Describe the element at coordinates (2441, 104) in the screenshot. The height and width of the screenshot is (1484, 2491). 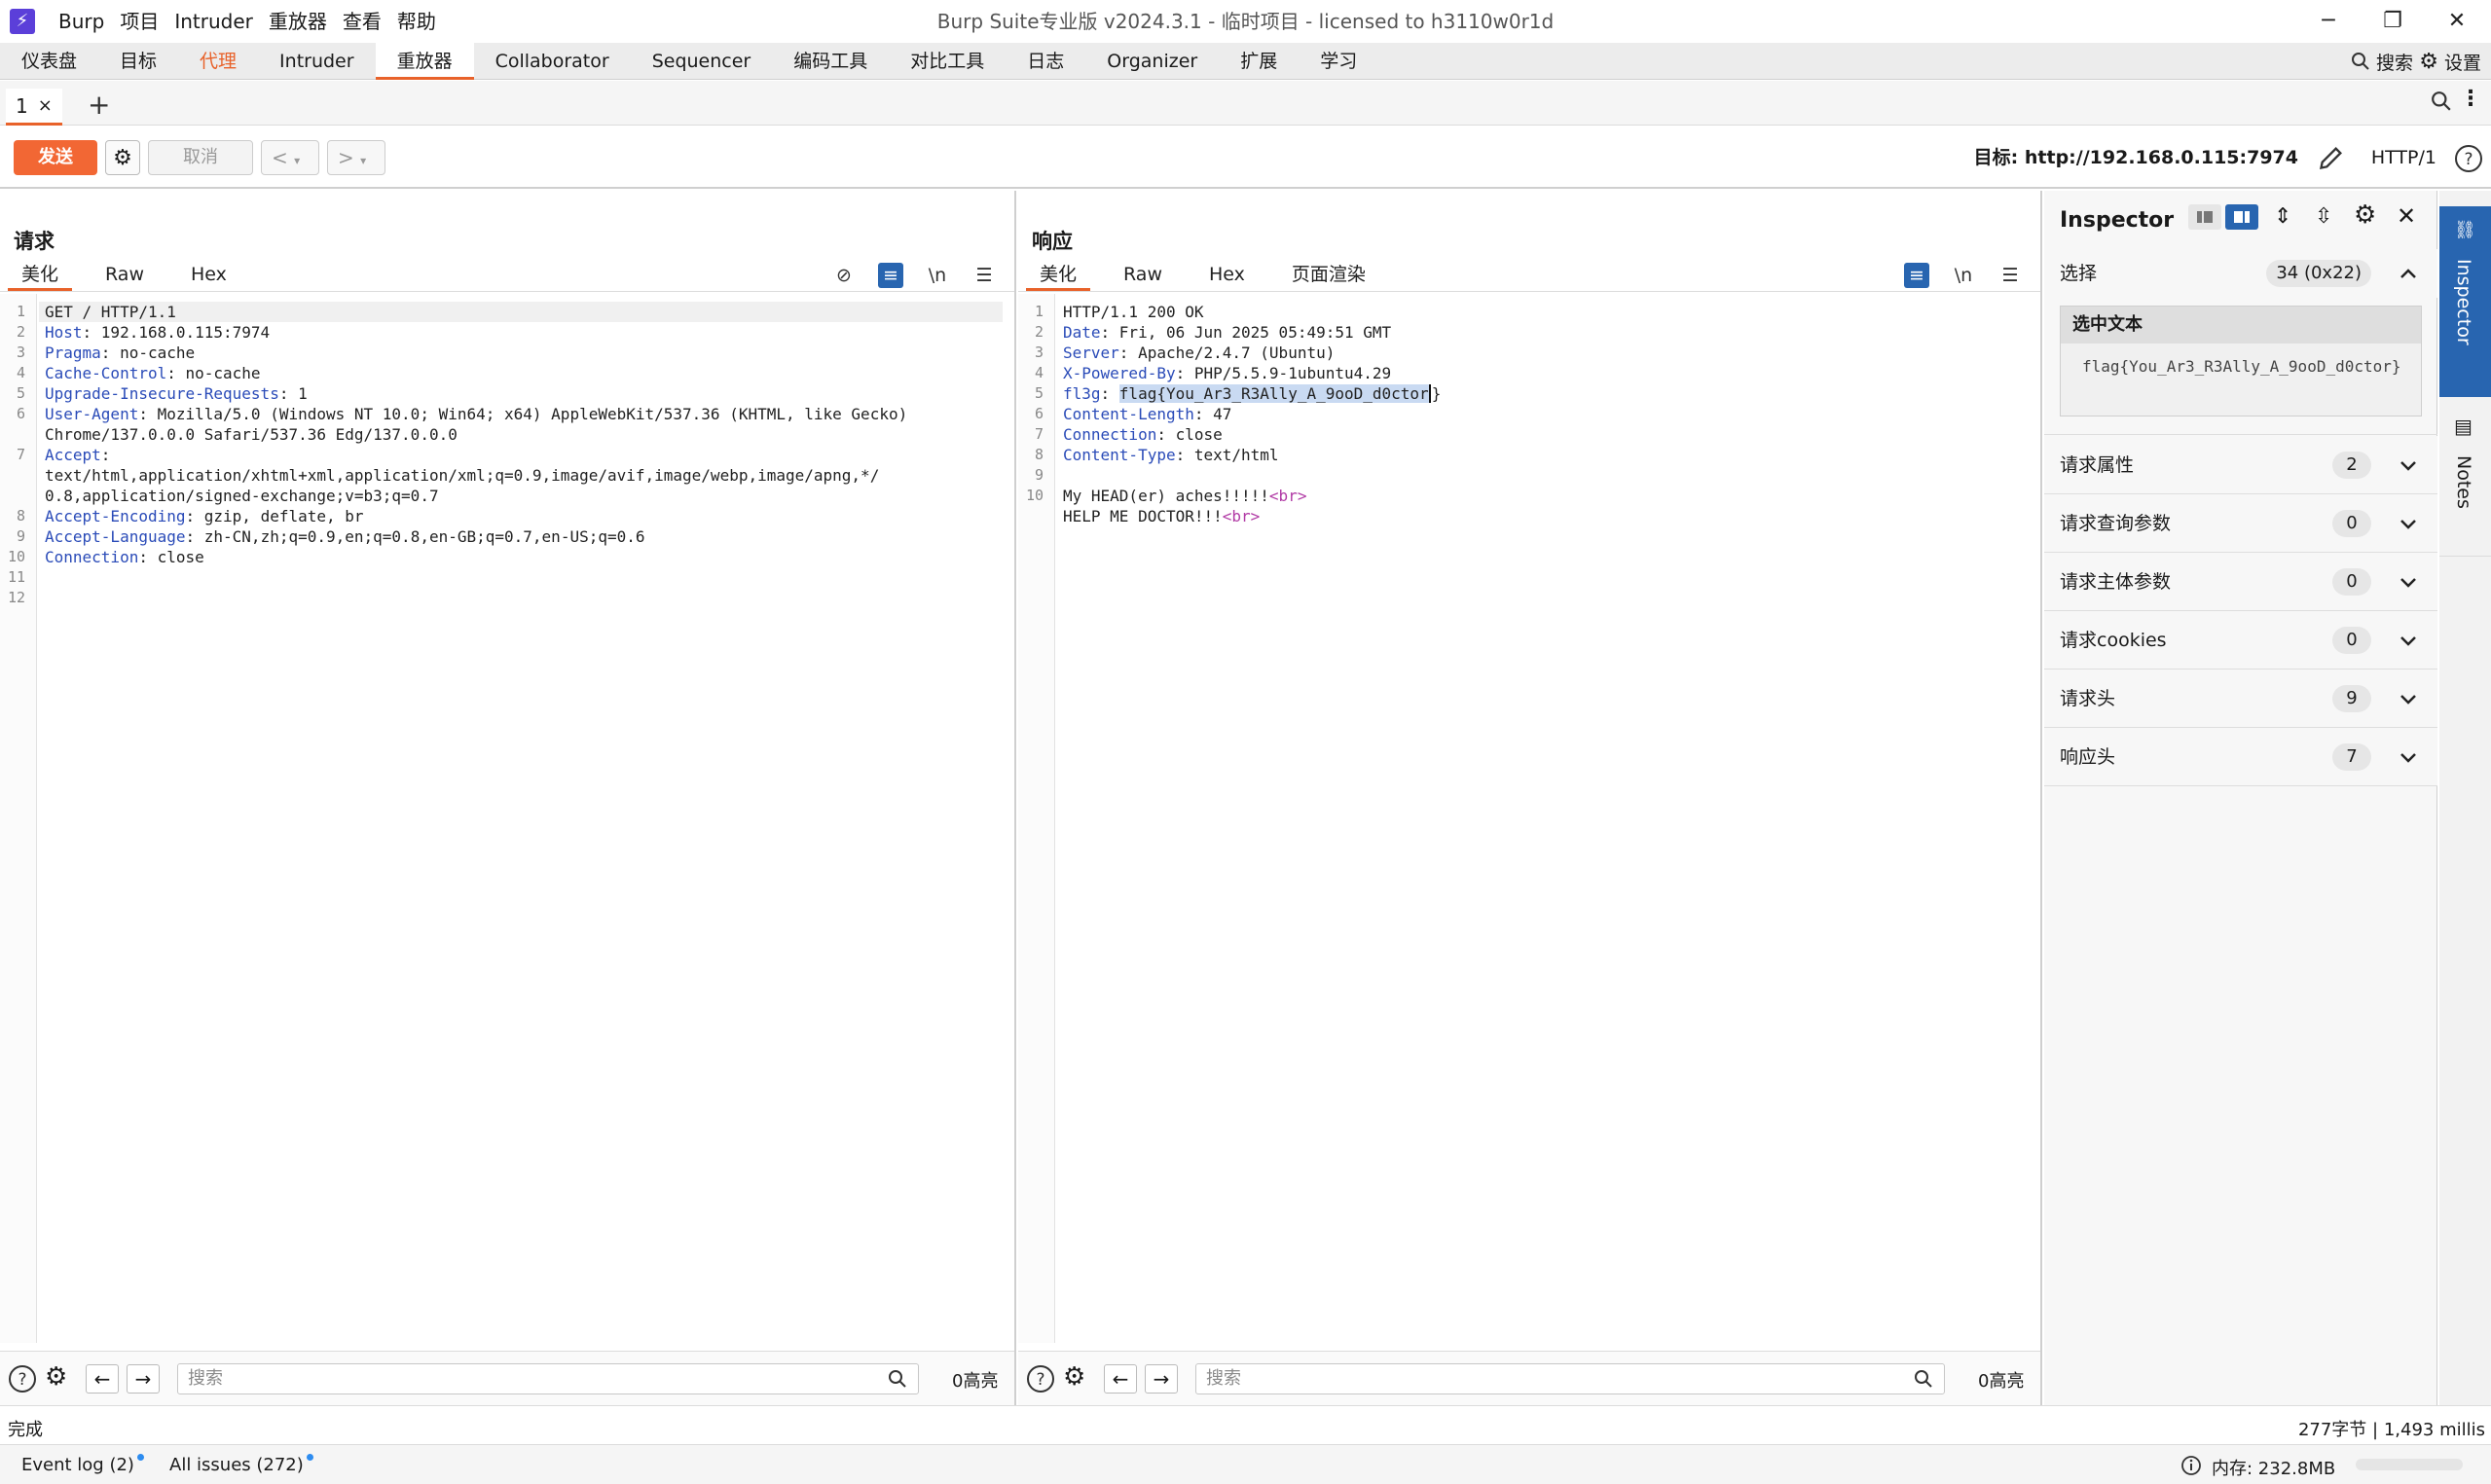
I see `tab-search-icon` at that location.